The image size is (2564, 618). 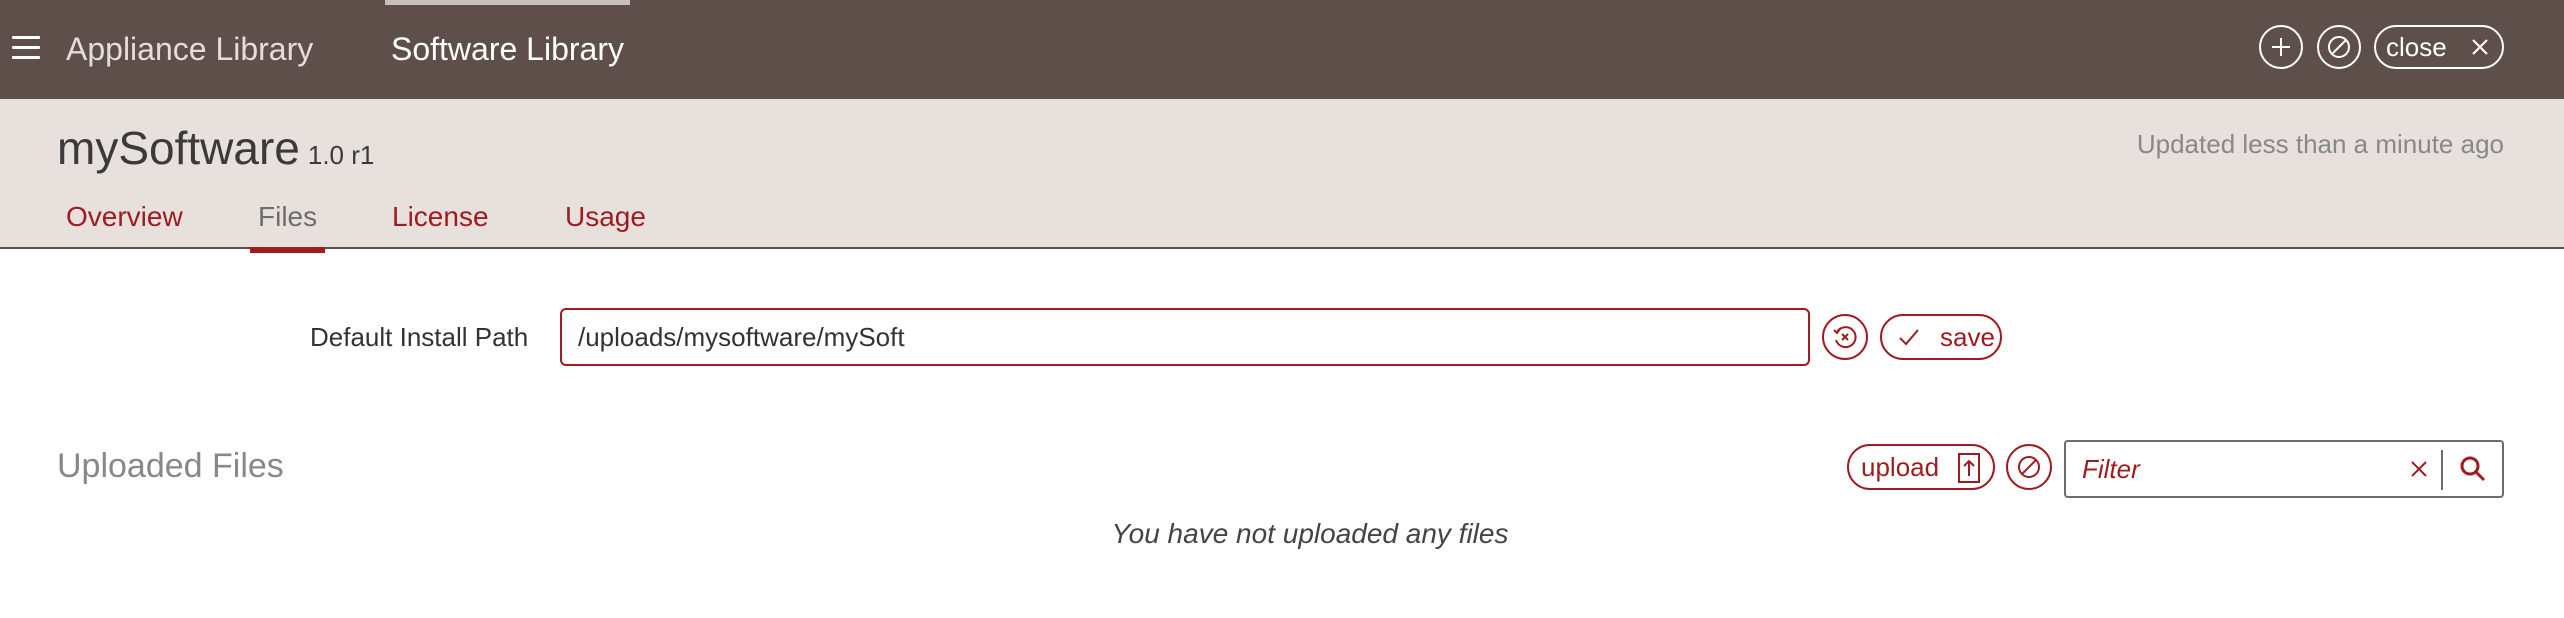 What do you see at coordinates (341, 155) in the screenshot?
I see `software-version: 1.0 r1` at bounding box center [341, 155].